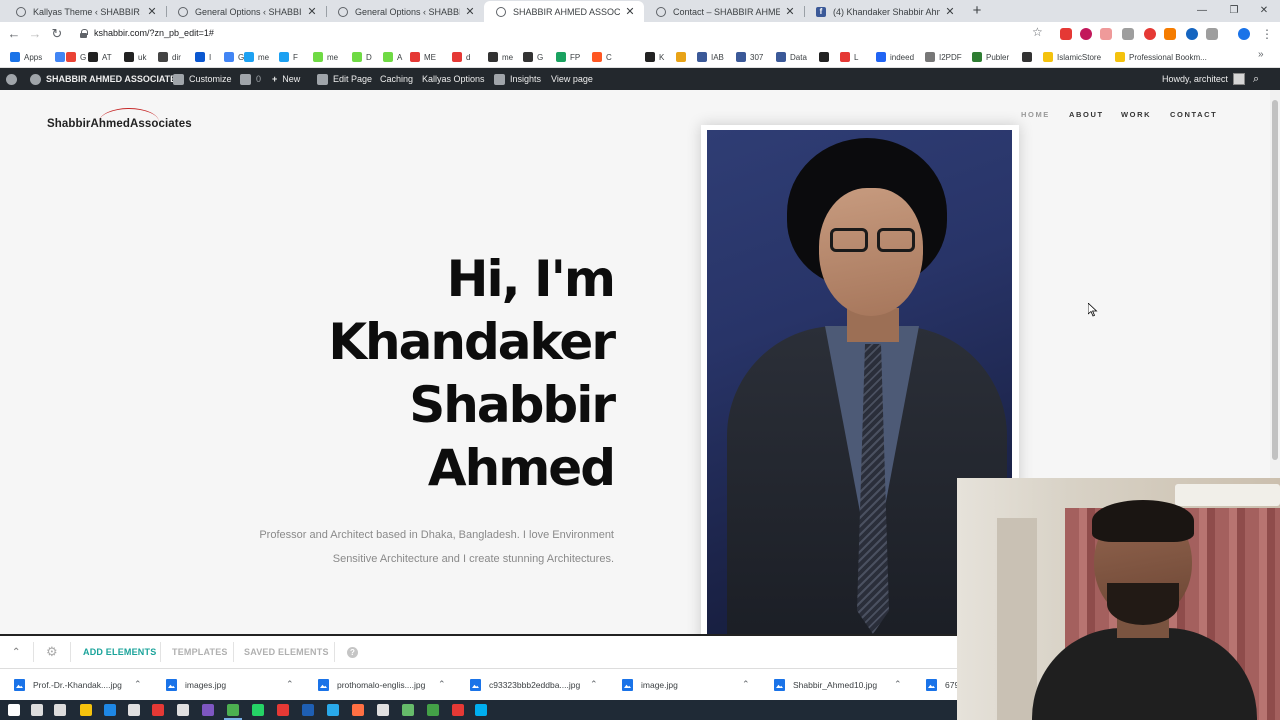 Image resolution: width=1280 pixels, height=720 pixels. What do you see at coordinates (154, 33) in the screenshot?
I see `url-text: kshabbir.com/?zn_pb_edit=1#` at bounding box center [154, 33].